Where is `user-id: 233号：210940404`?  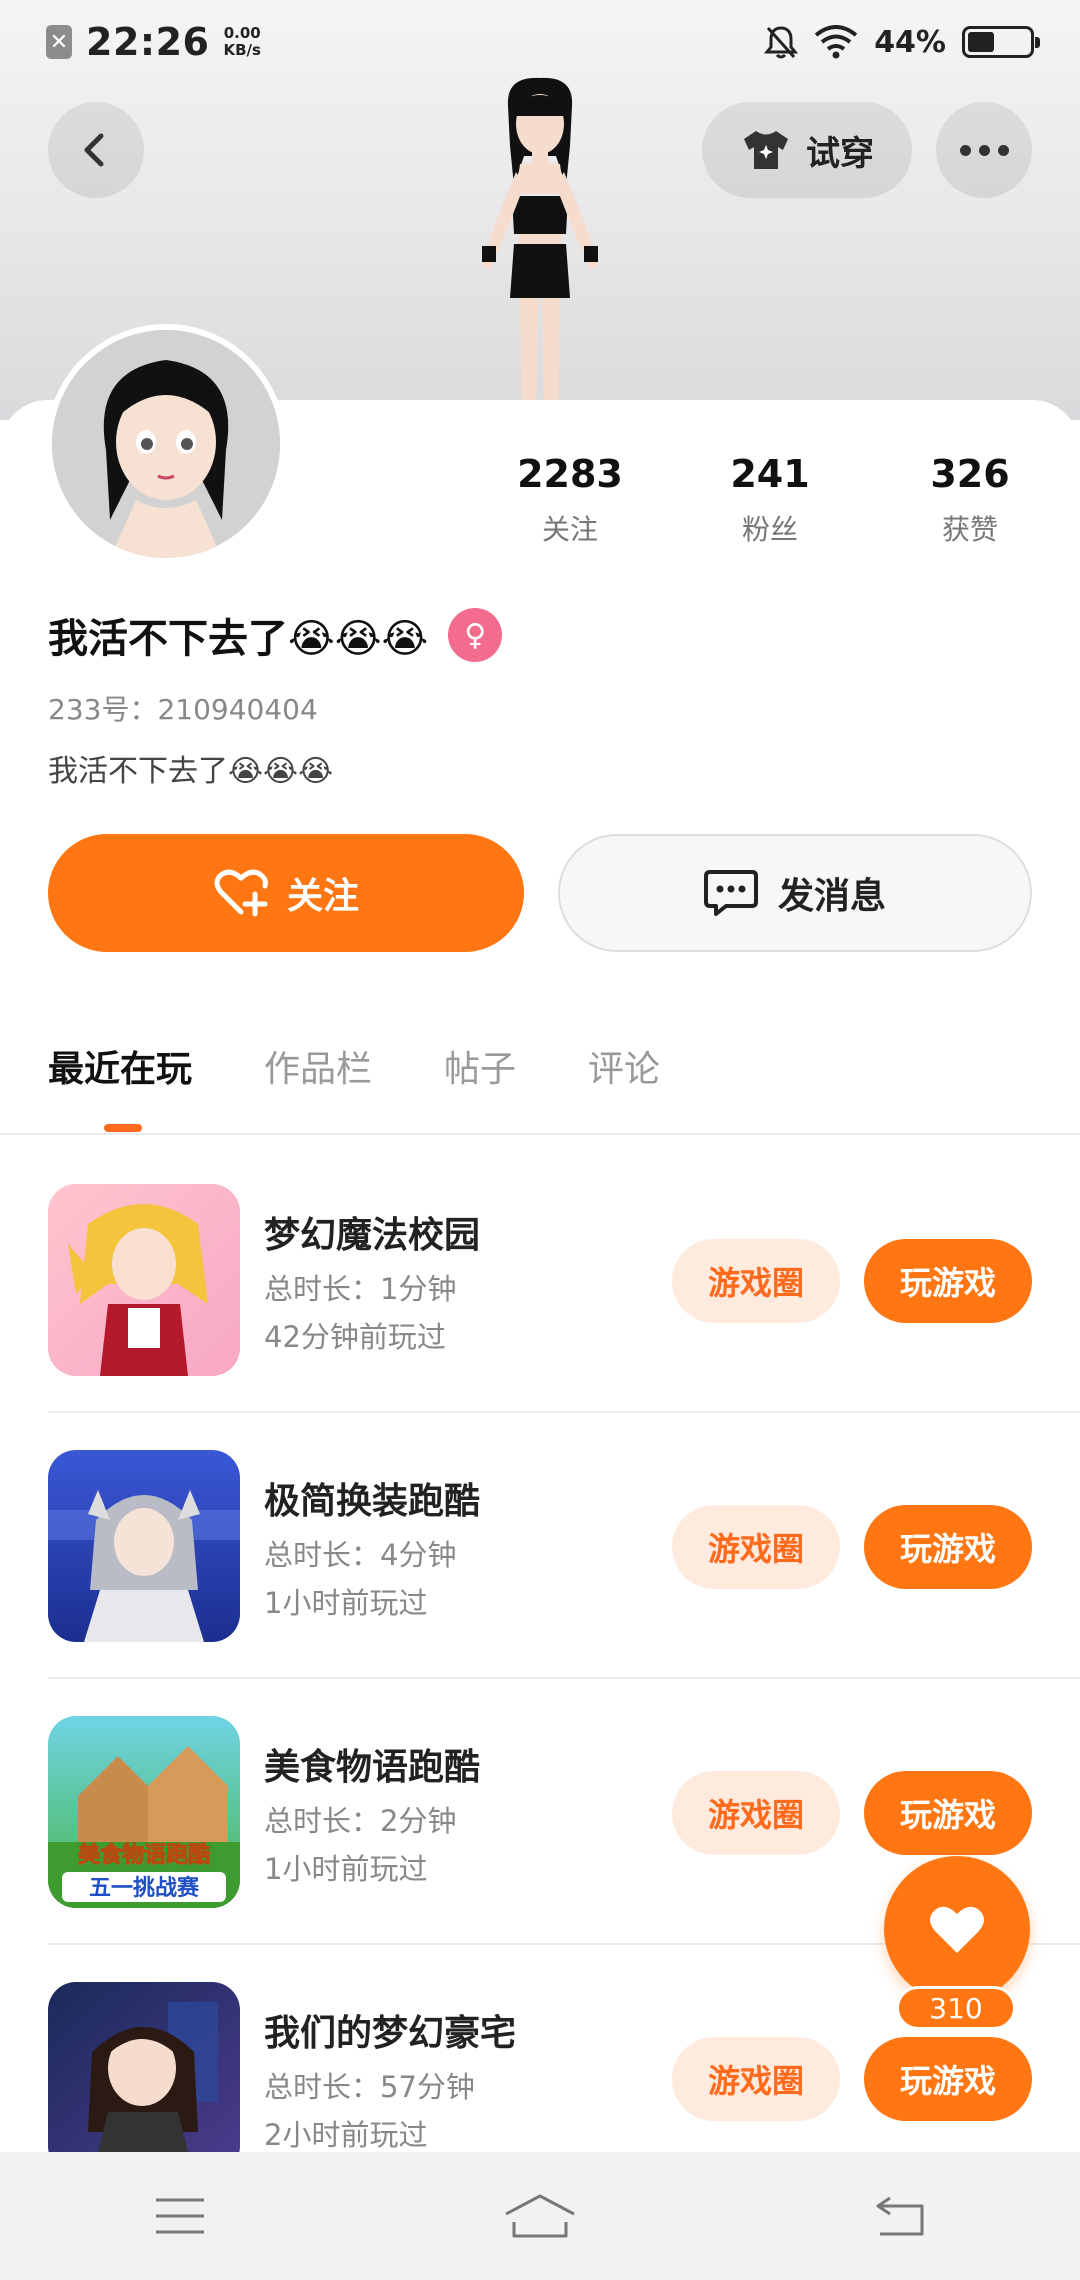 user-id: 233号：210940404 is located at coordinates (183, 708).